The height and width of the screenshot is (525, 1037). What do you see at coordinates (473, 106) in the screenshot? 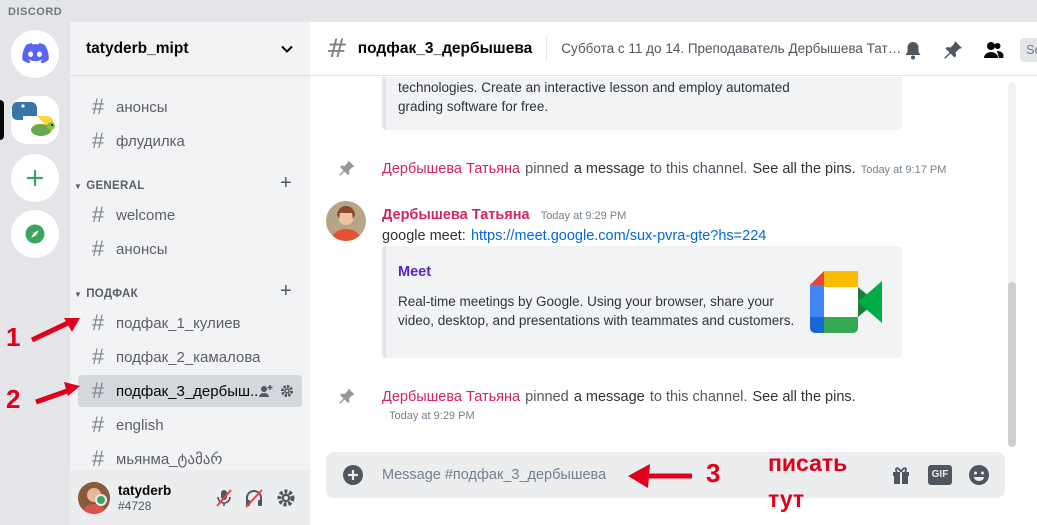
I see `embed-line: grading software for free.` at bounding box center [473, 106].